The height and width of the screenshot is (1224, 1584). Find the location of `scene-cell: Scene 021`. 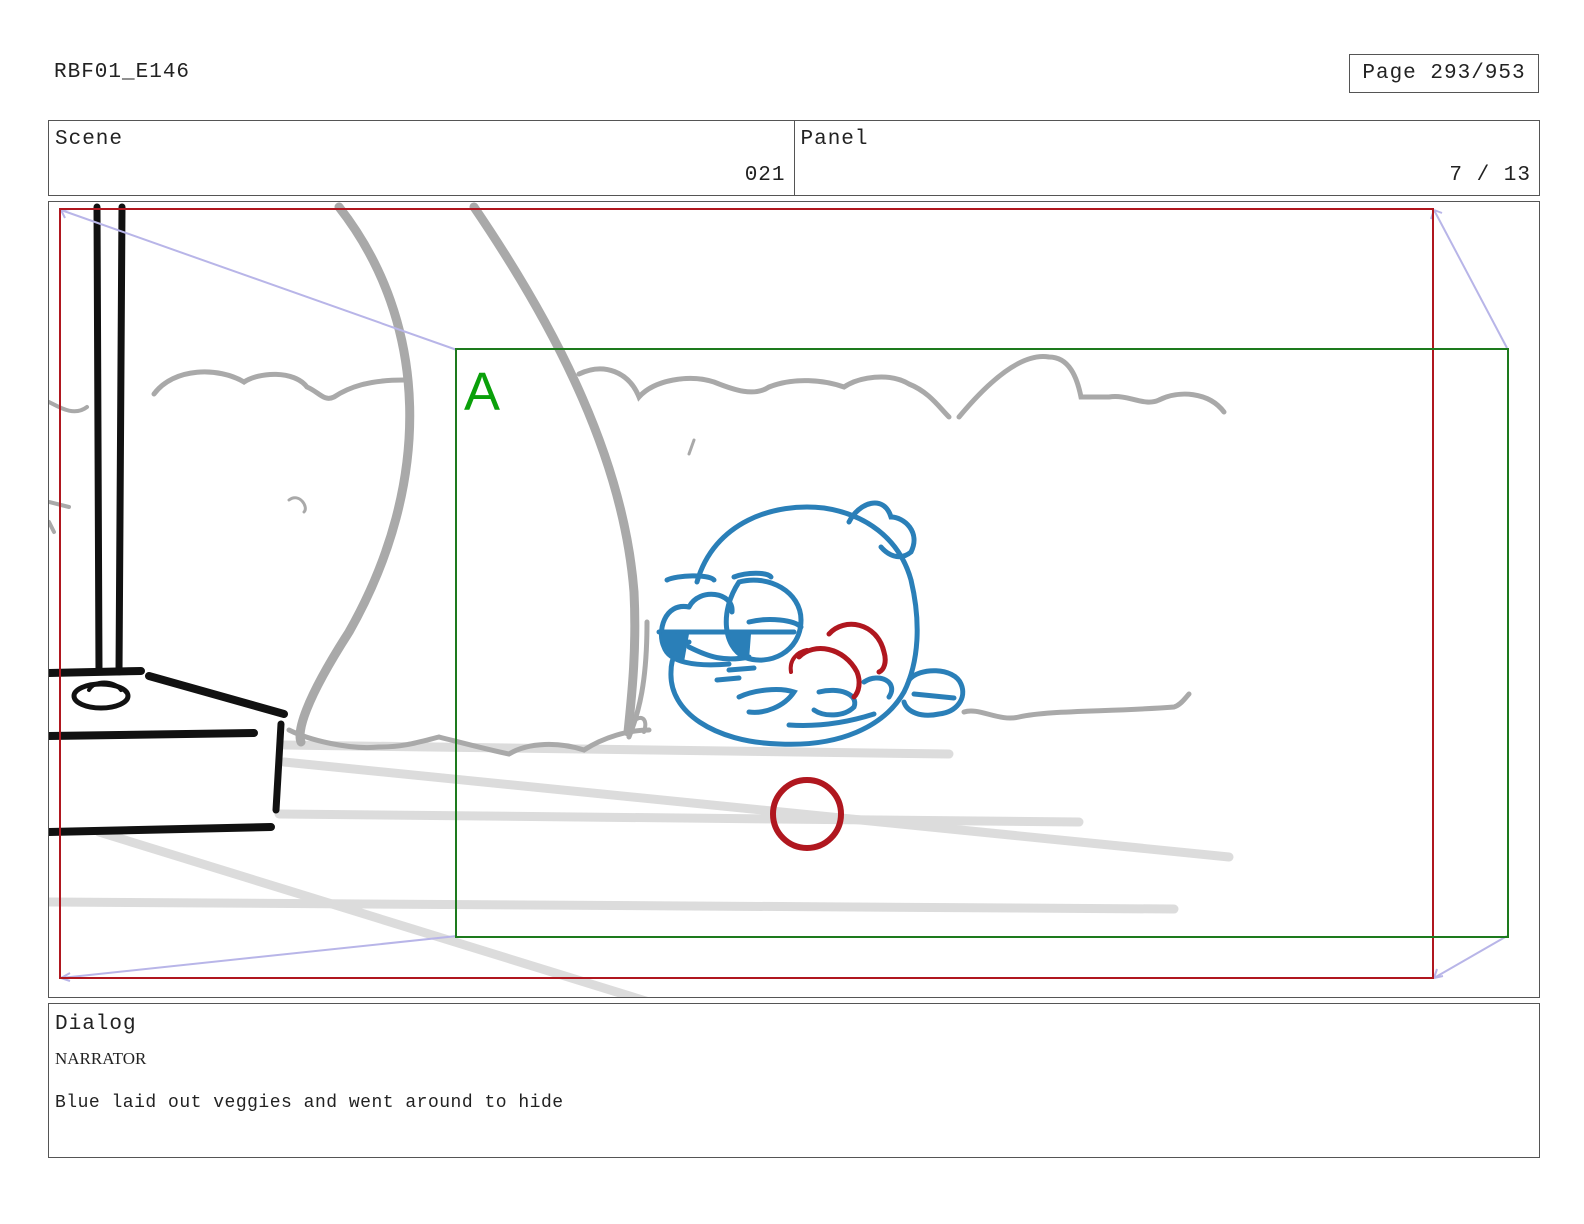

scene-cell: Scene 021 is located at coordinates (421, 158).